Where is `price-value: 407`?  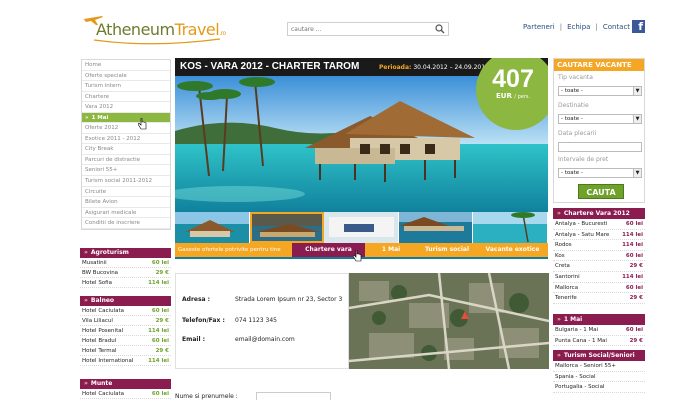 price-value: 407 is located at coordinates (513, 79).